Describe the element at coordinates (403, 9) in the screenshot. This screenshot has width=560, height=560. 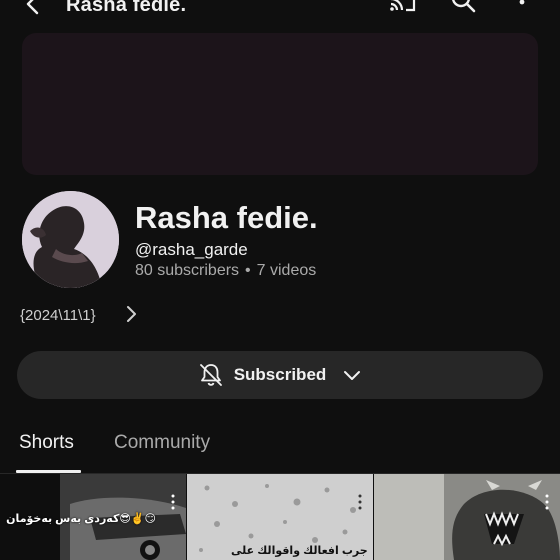
I see `cast-icon` at that location.